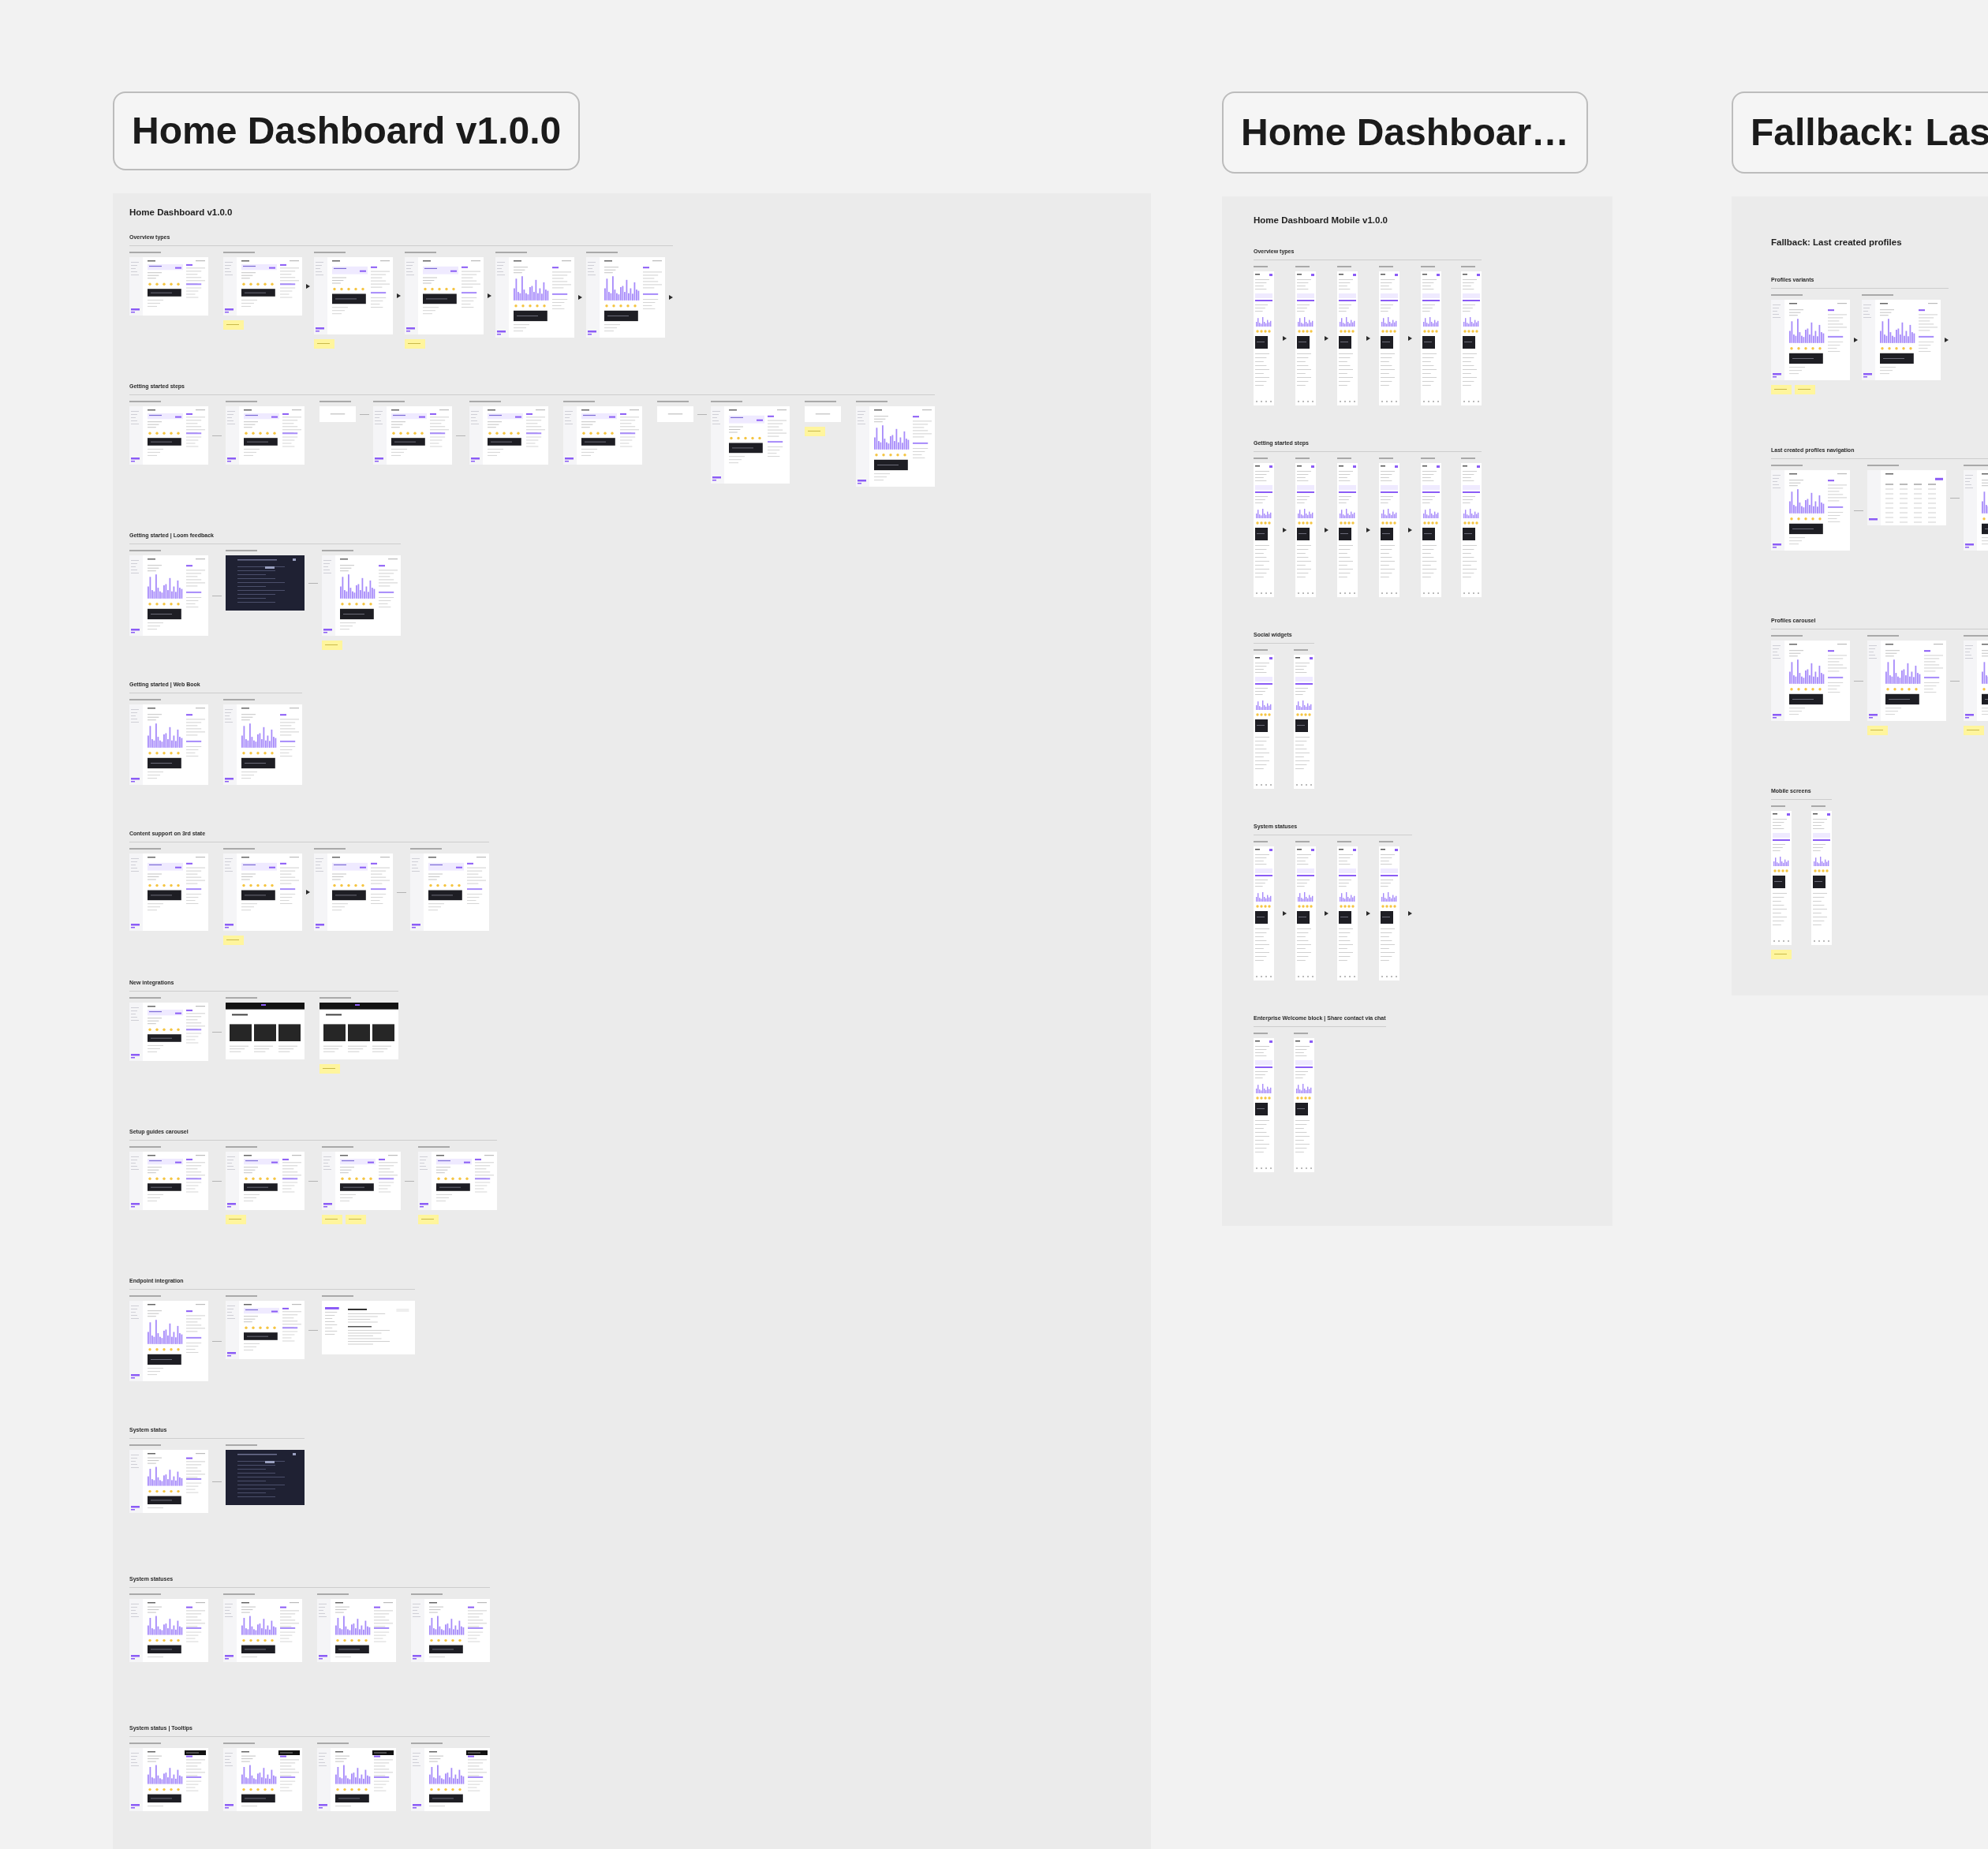 Image resolution: width=1988 pixels, height=1849 pixels. Describe the element at coordinates (823, 414) in the screenshot. I see `blank-card-drawing` at that location.